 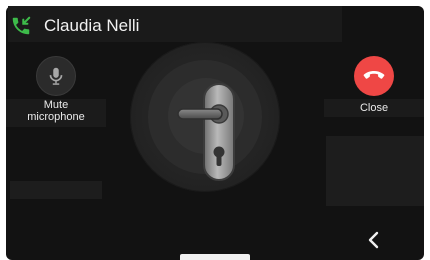 What do you see at coordinates (374, 108) in the screenshot?
I see `close-call-label: Close` at bounding box center [374, 108].